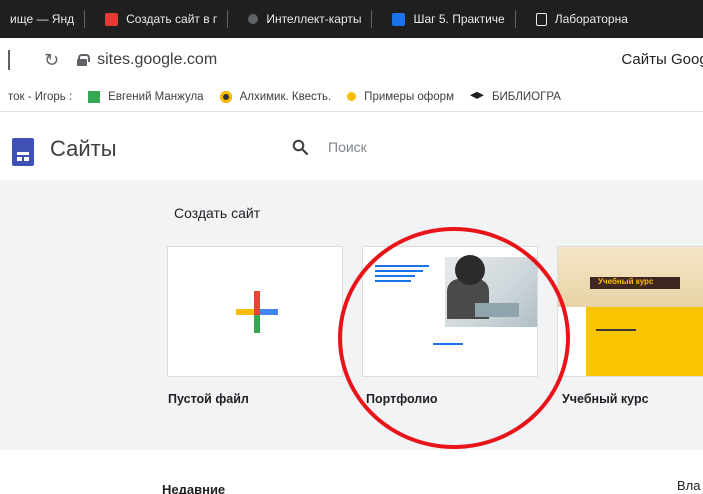 The image size is (703, 494). What do you see at coordinates (253, 19) in the screenshot?
I see `dot-icon` at bounding box center [253, 19].